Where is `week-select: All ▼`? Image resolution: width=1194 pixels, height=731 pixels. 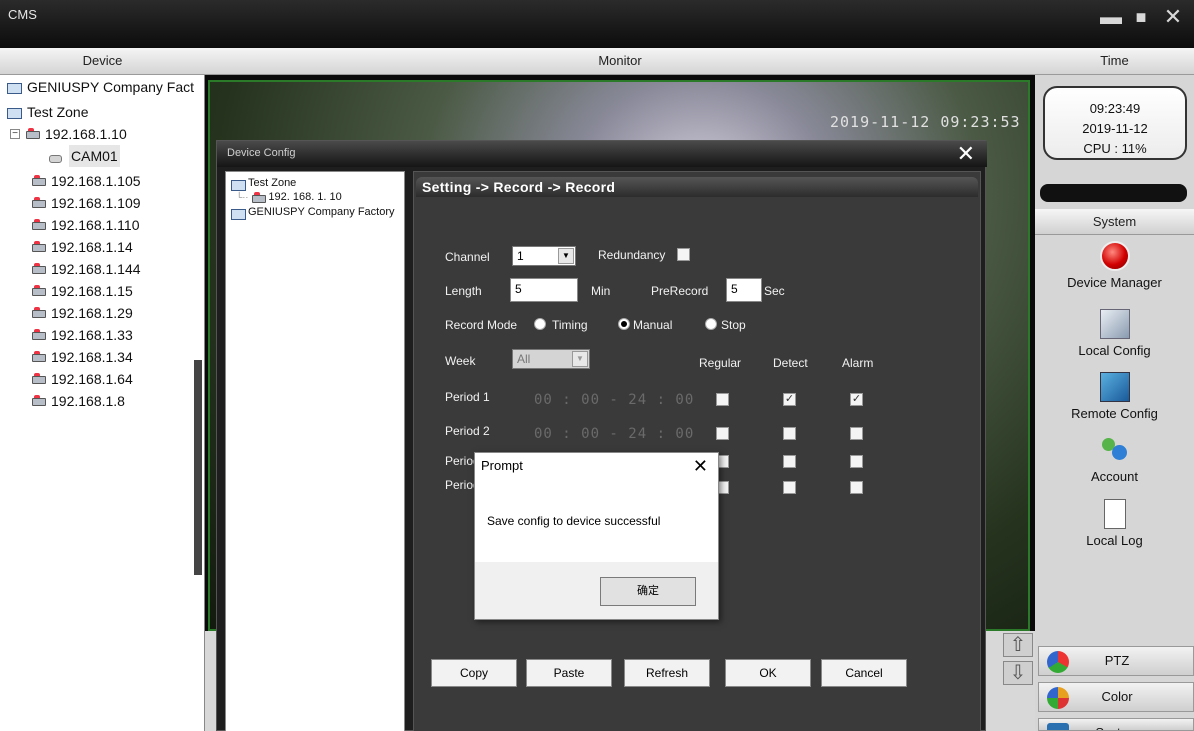
week-select: All ▼ is located at coordinates (551, 359).